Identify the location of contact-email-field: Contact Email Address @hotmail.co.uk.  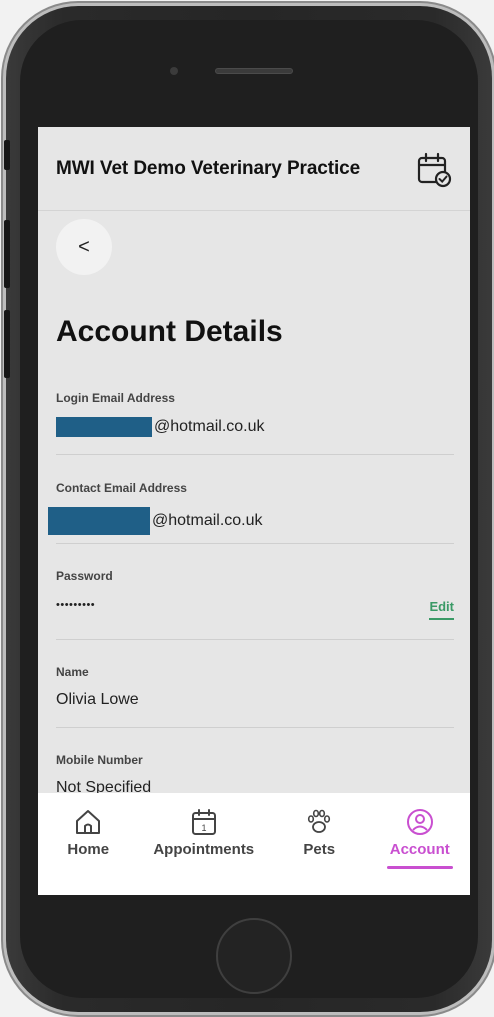
(251, 508).